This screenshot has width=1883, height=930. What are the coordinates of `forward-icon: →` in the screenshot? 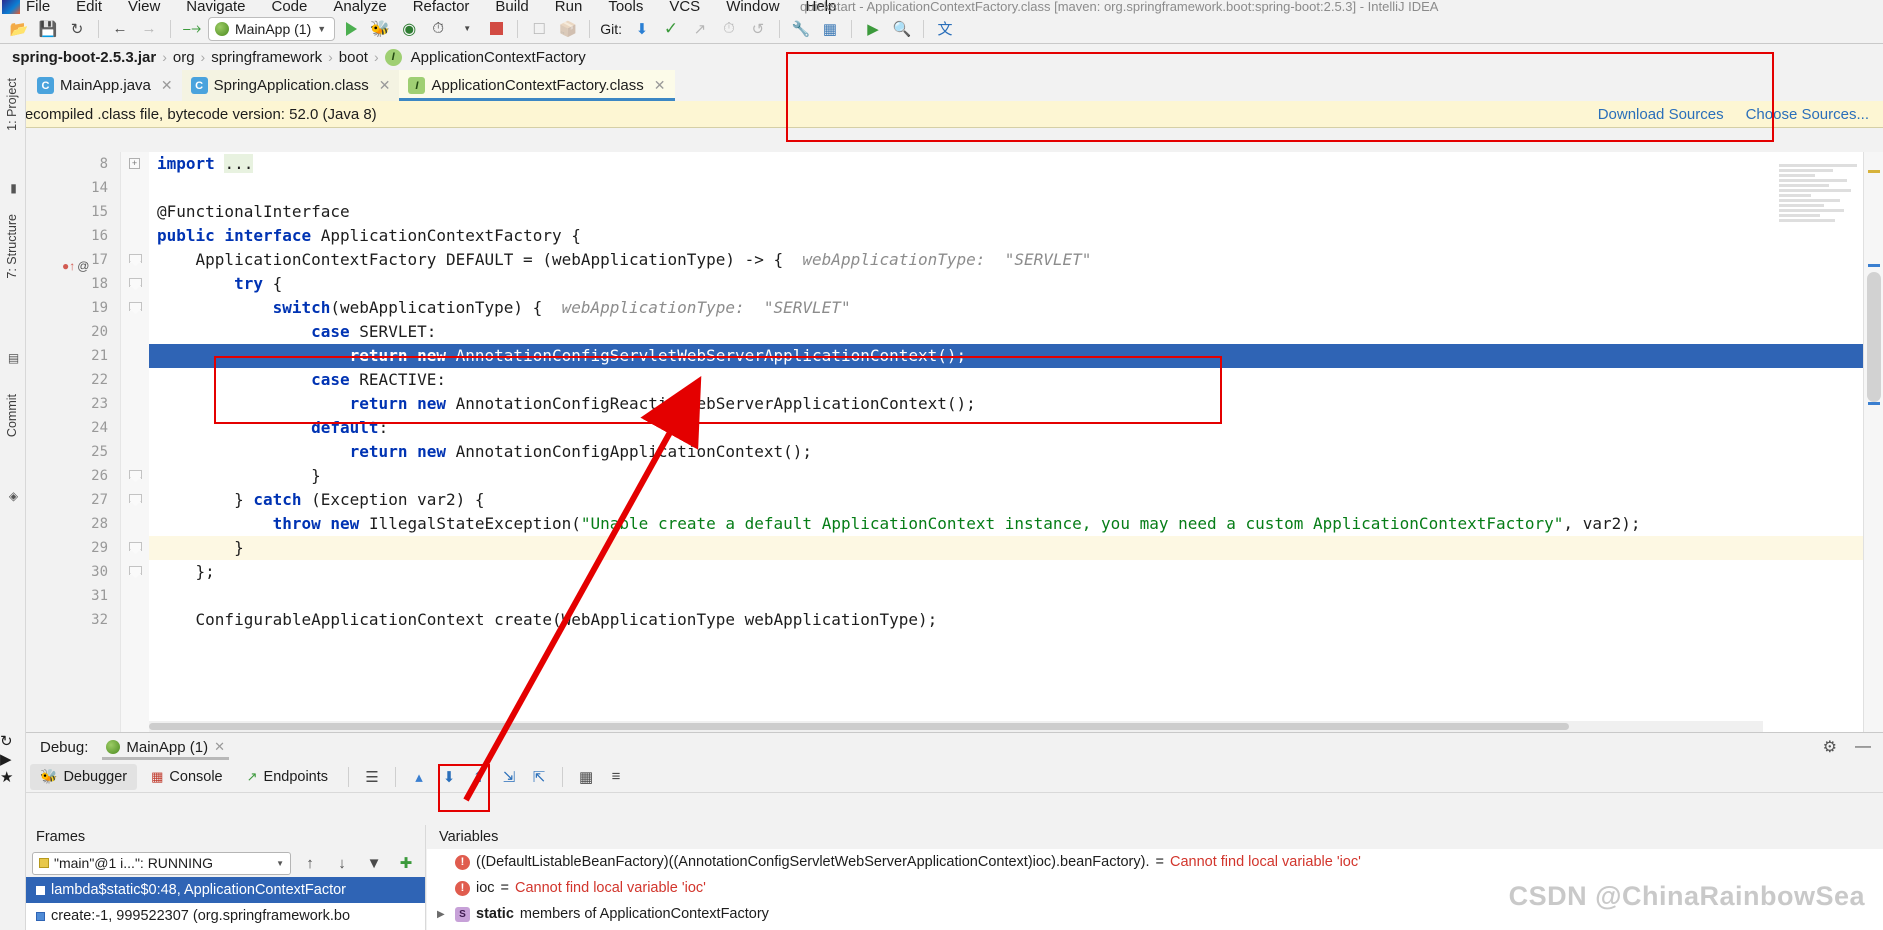 It's located at (149, 29).